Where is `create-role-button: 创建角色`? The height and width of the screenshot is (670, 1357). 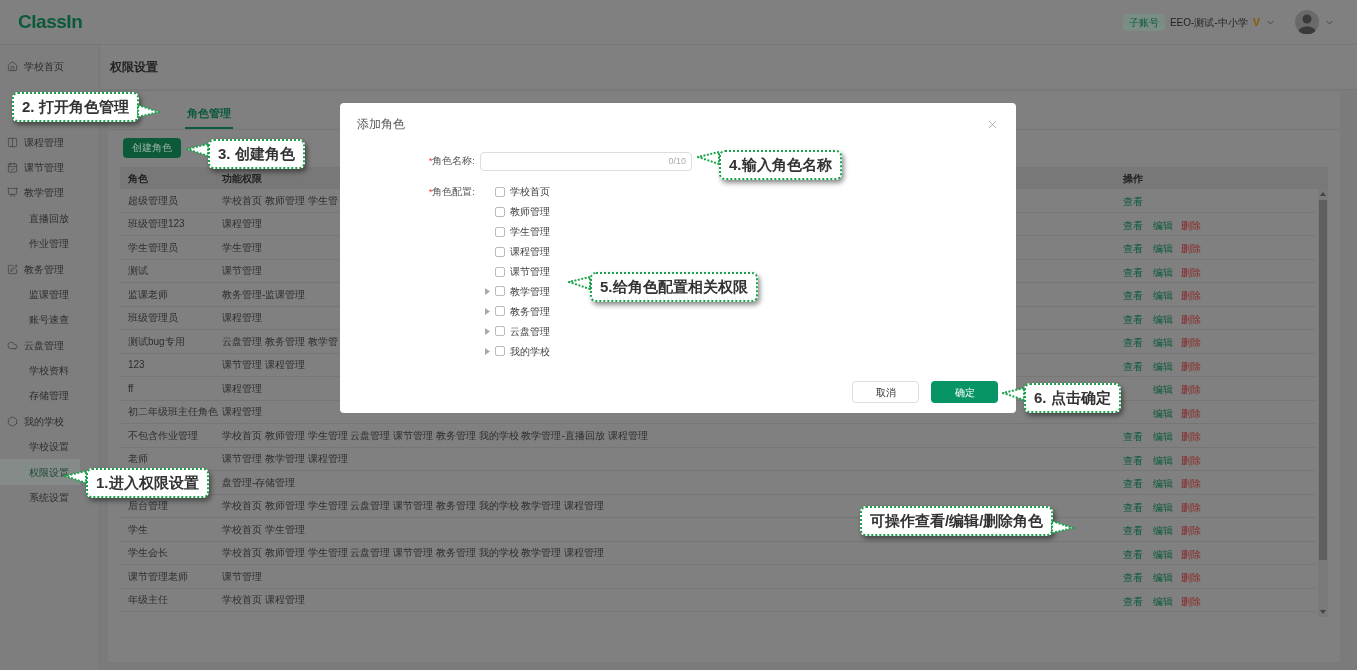
create-role-button: 创建角色 is located at coordinates (152, 147).